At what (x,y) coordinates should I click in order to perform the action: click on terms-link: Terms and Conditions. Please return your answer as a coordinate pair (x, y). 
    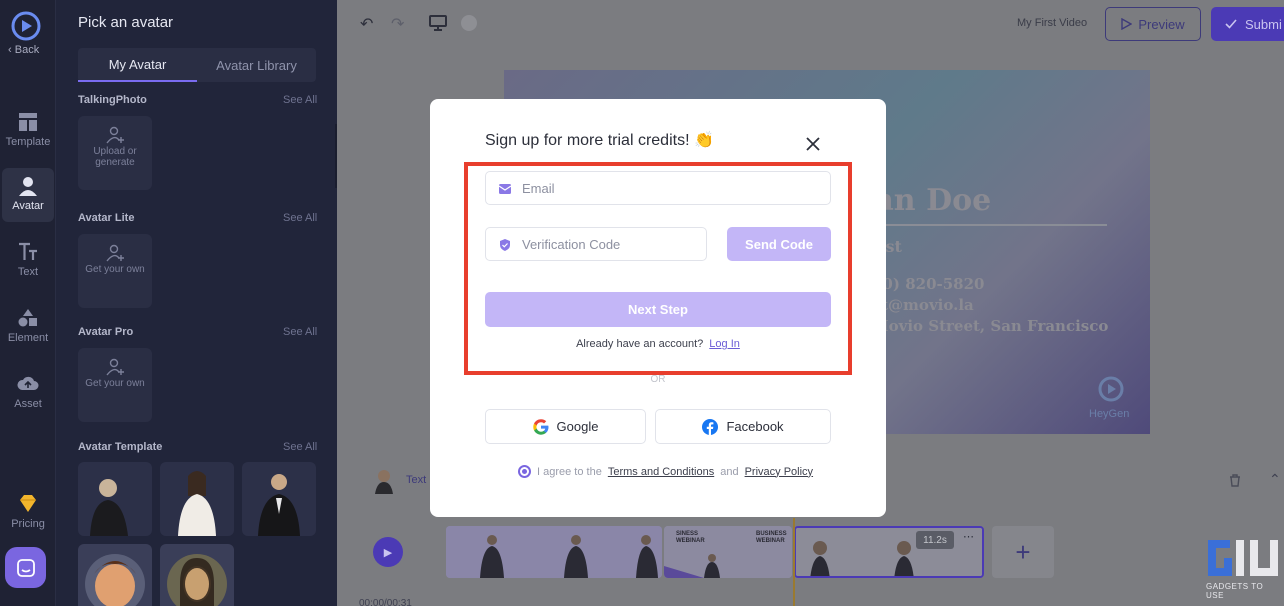
    Looking at the image, I should click on (661, 472).